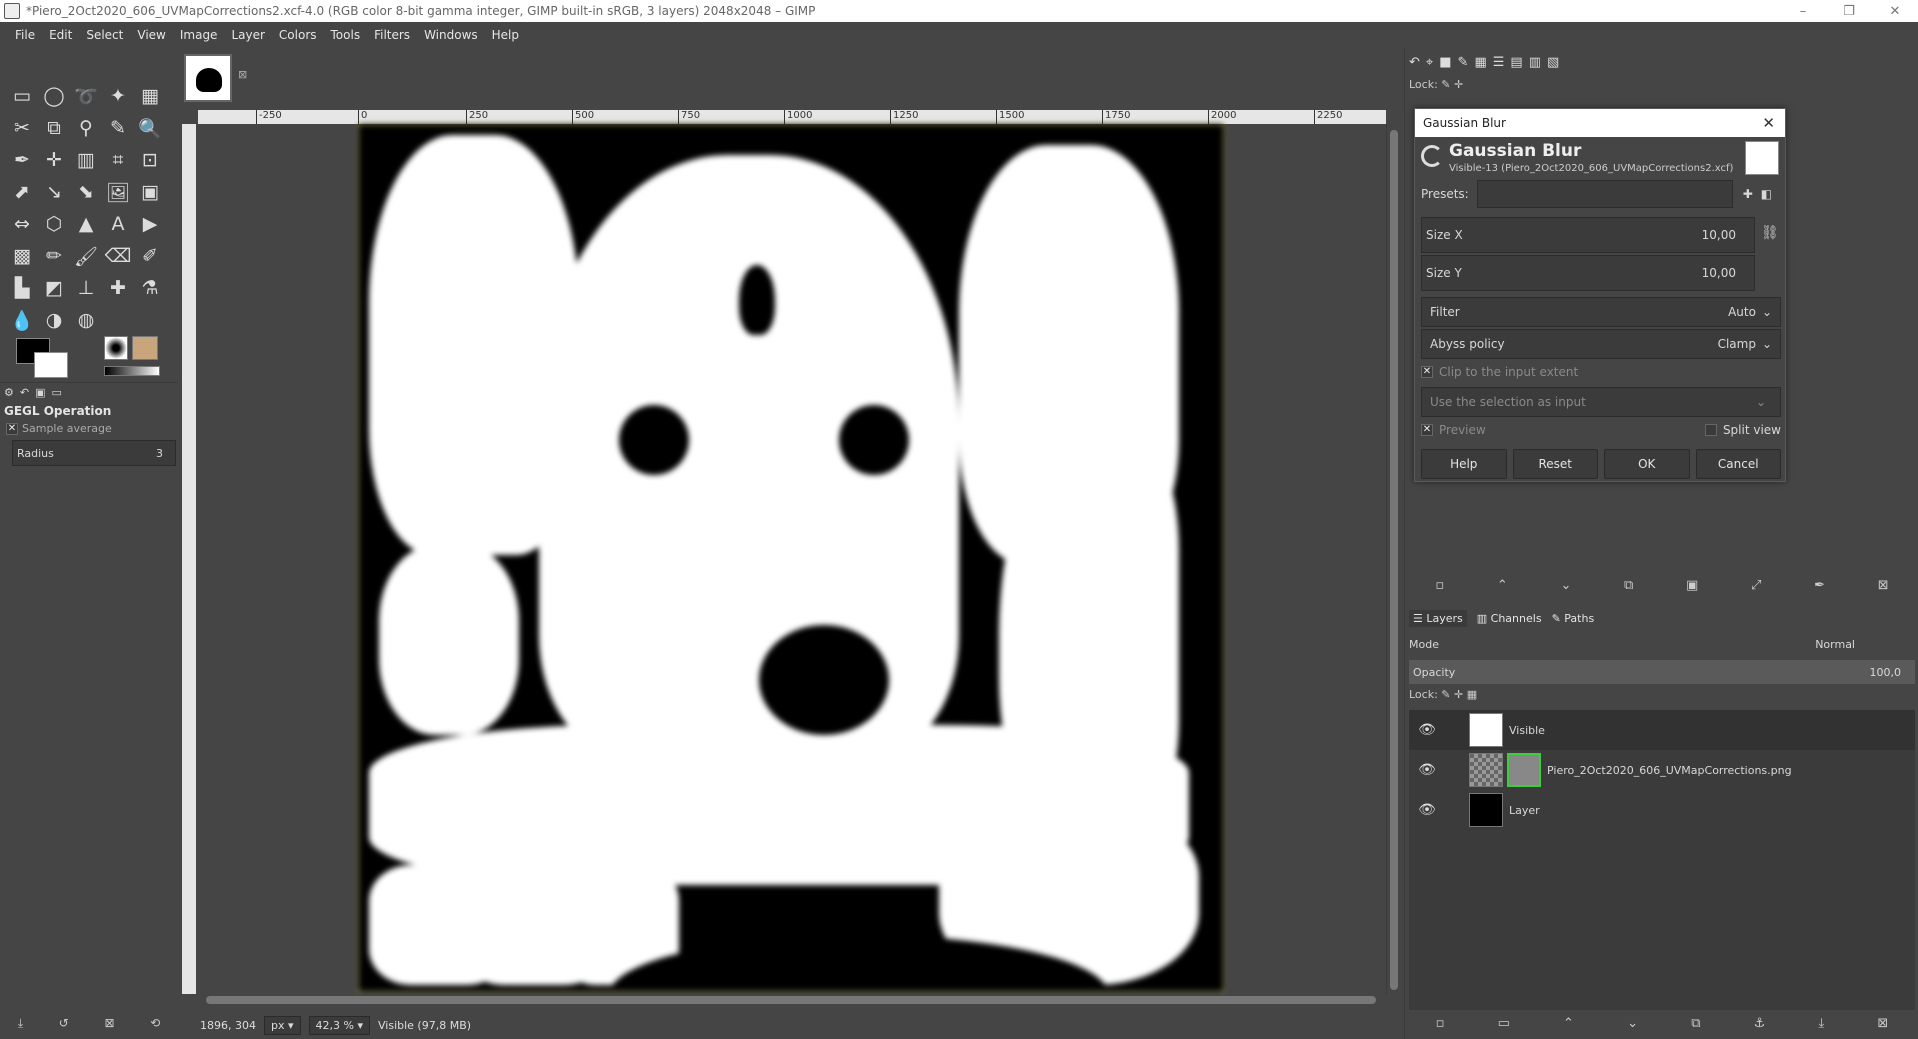  I want to click on handle-transform-icon: ▲, so click(86, 224).